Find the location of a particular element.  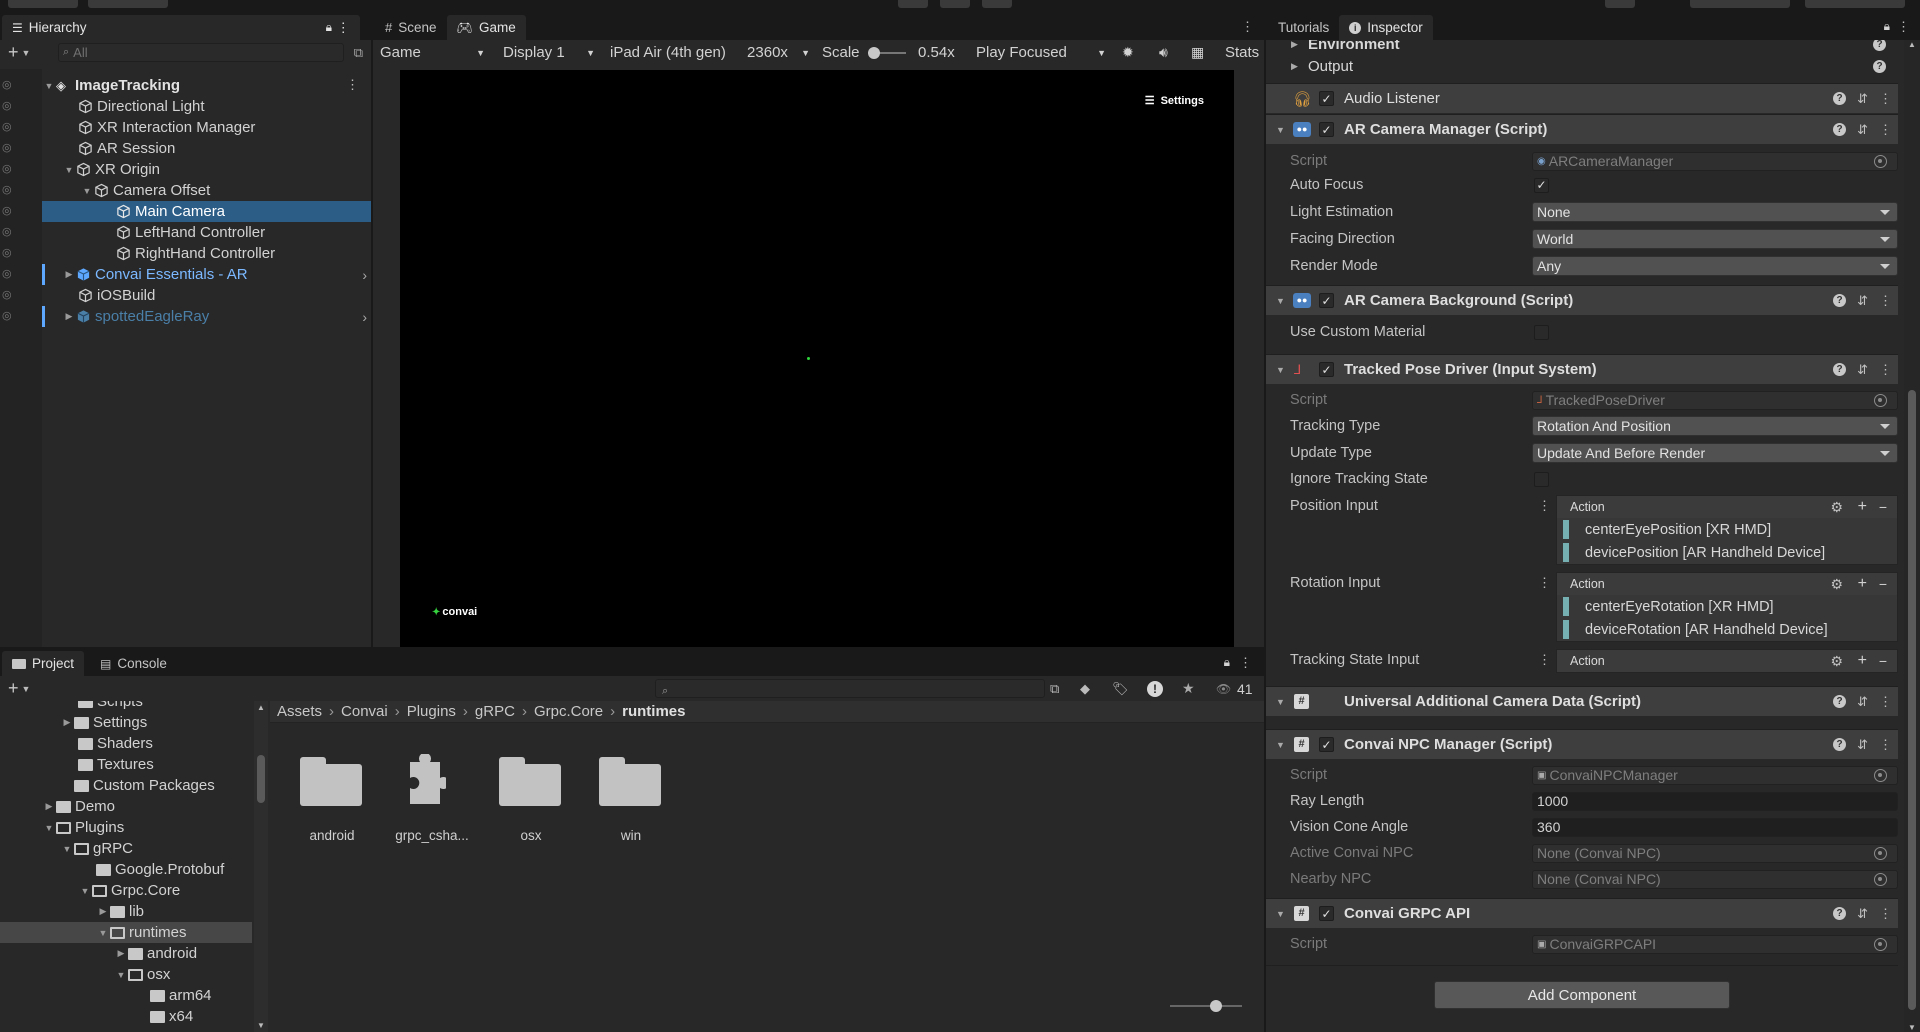

tree-item: Google.Protobuf is located at coordinates (160, 869).